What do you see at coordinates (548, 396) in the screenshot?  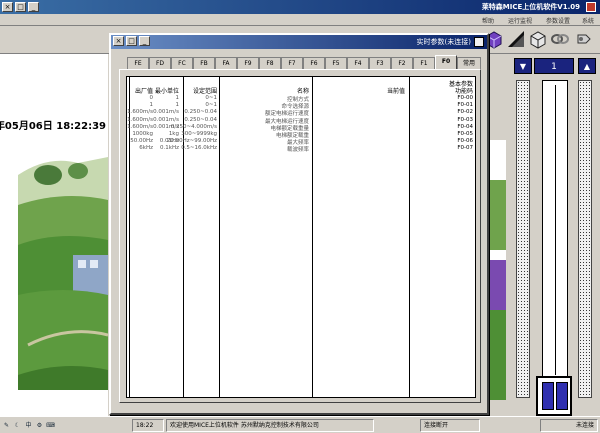 I see `fader-bar-left` at bounding box center [548, 396].